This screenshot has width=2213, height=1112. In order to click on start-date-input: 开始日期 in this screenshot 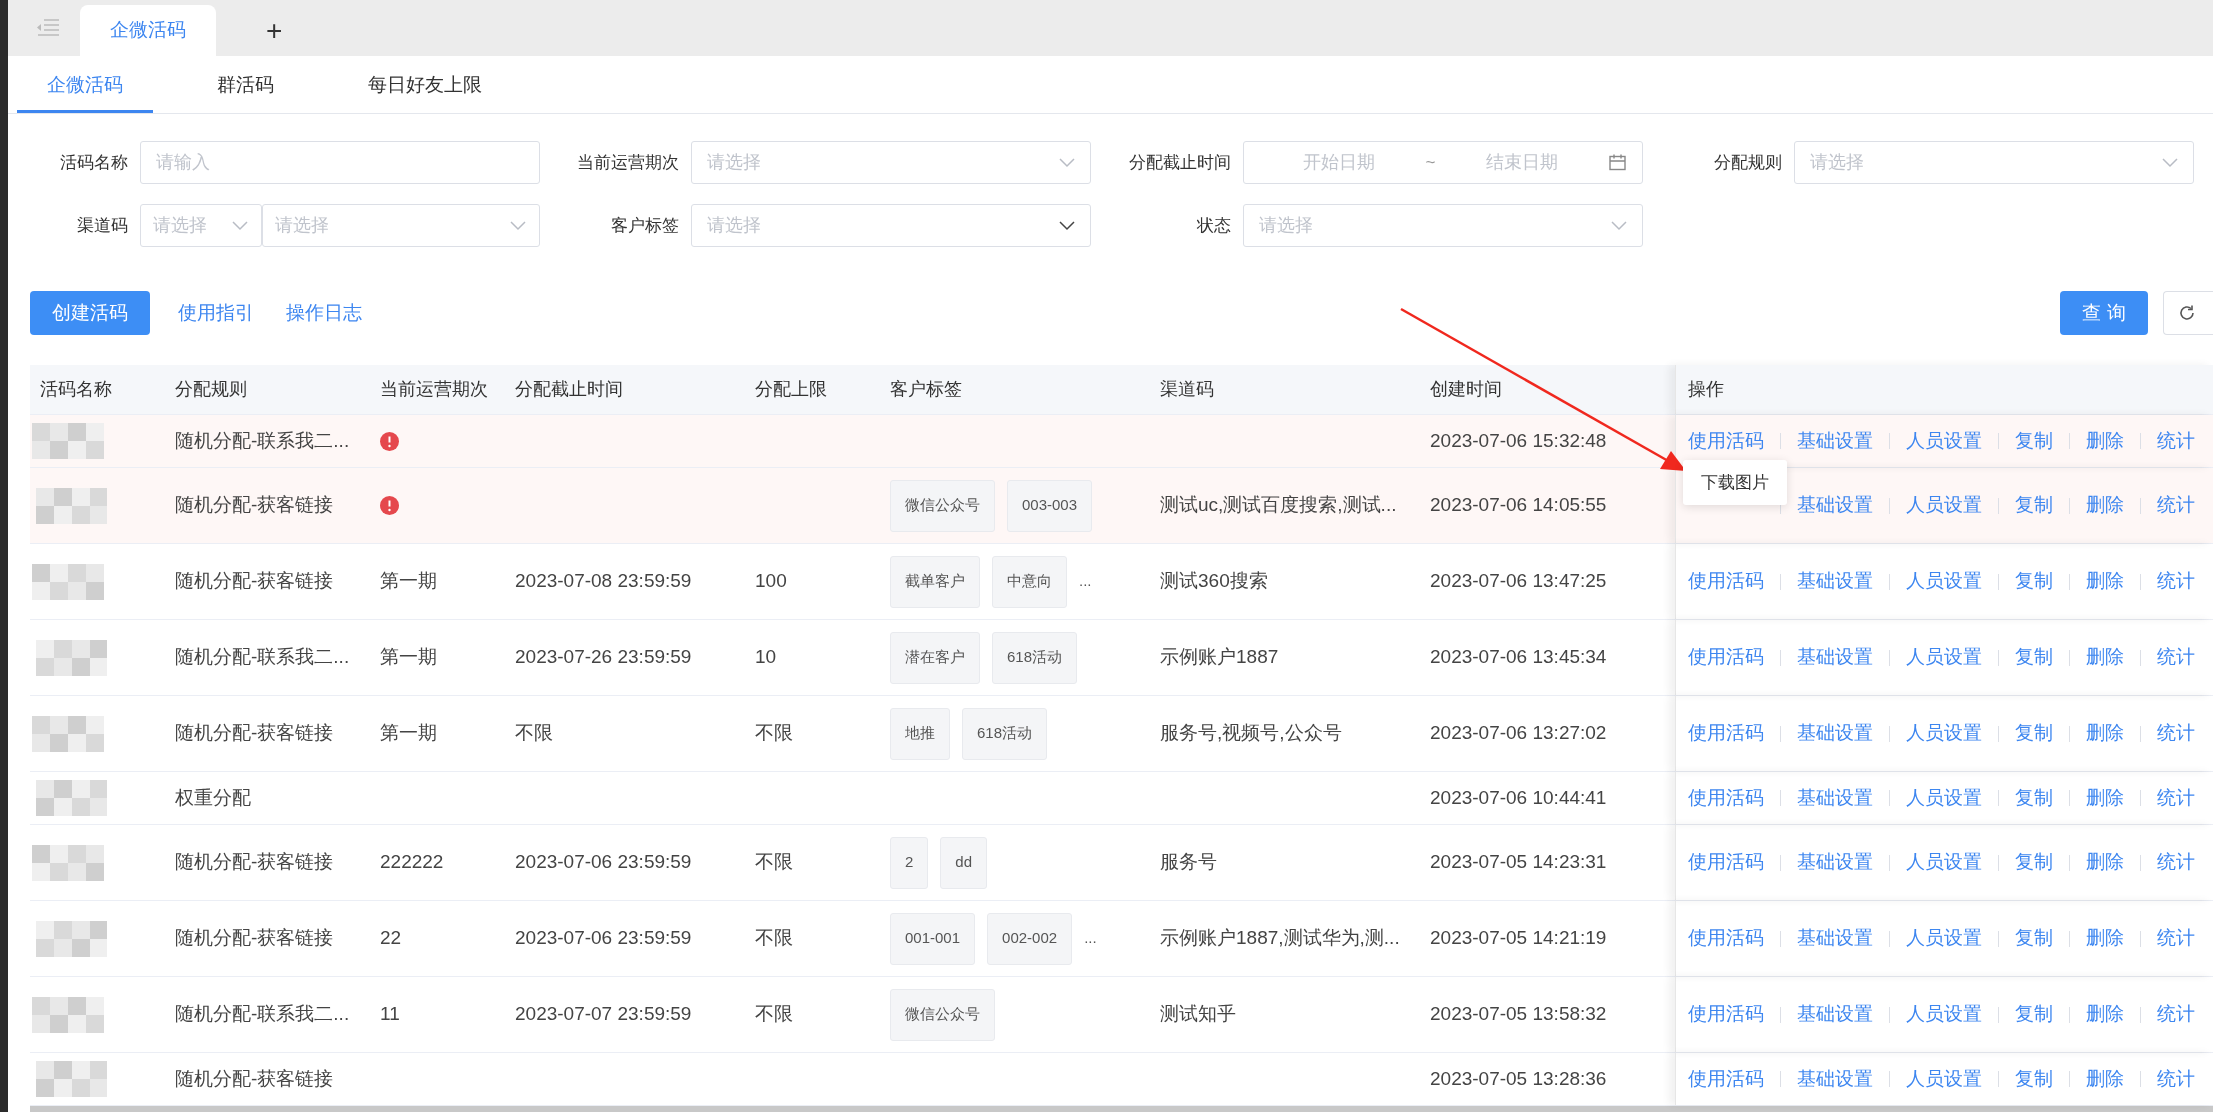, I will do `click(1338, 162)`.